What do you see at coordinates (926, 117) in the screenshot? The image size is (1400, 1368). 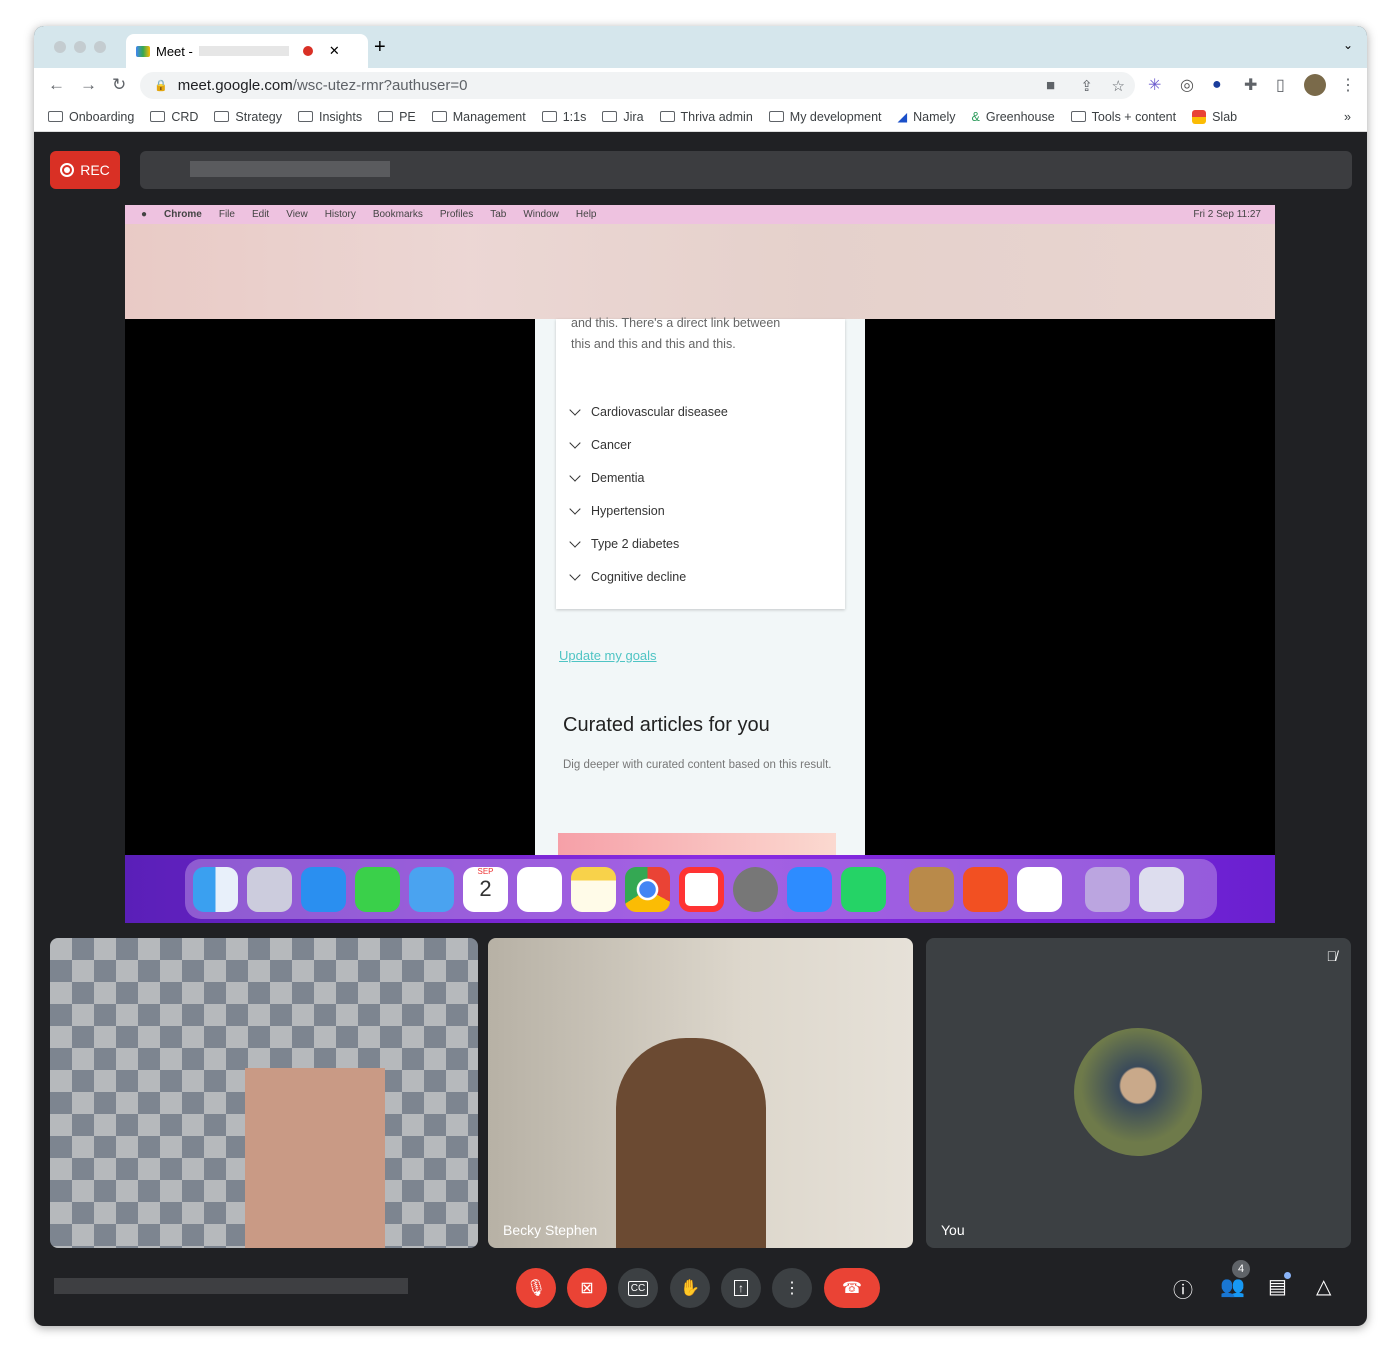 I see `bookmark-namely: ◢ Namely` at bounding box center [926, 117].